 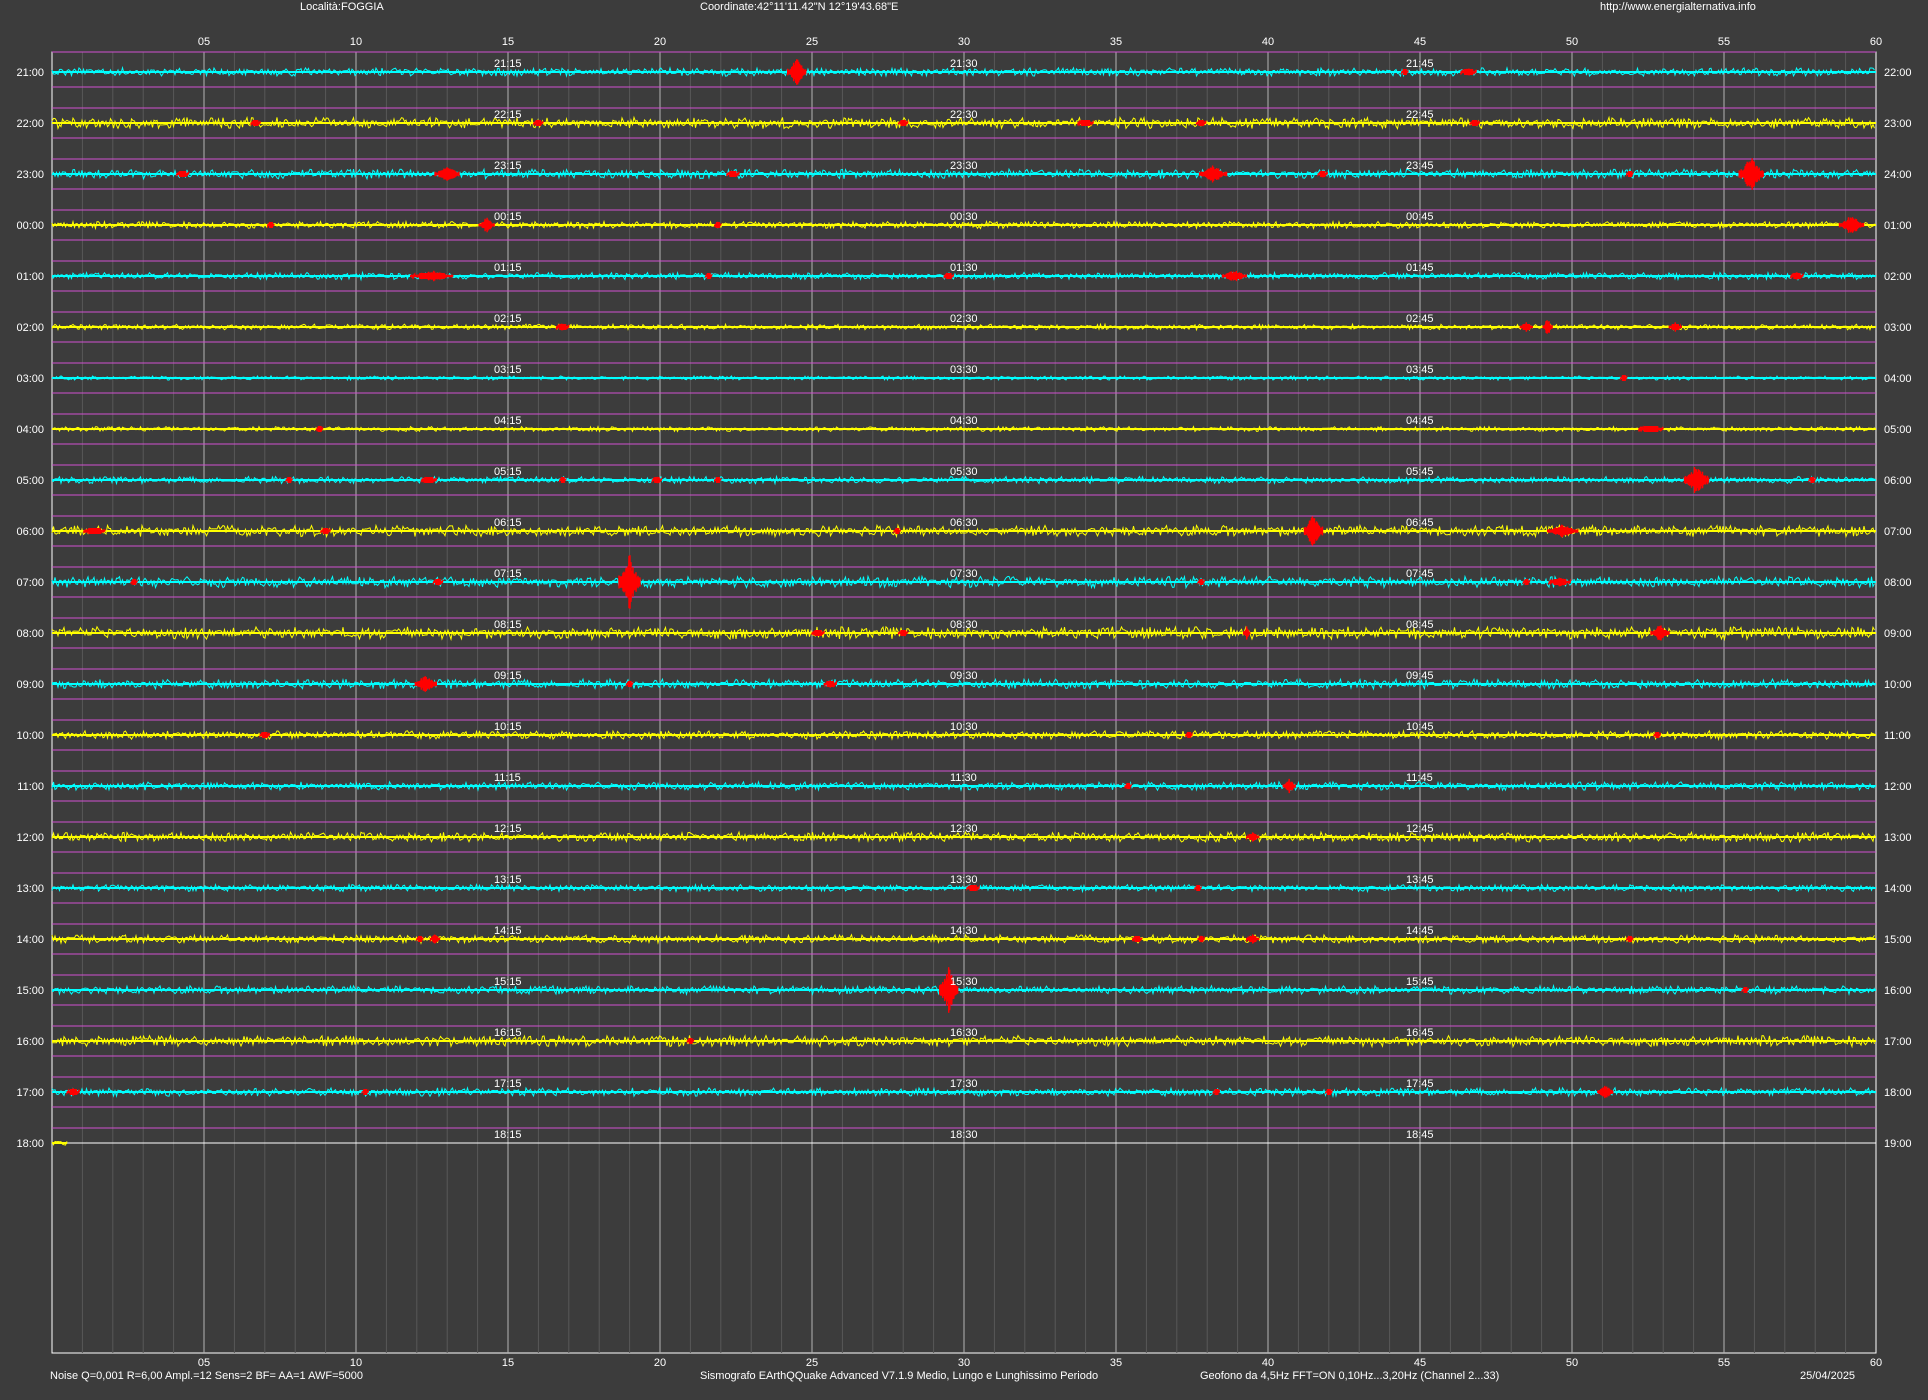 What do you see at coordinates (1898, 124) in the screenshot?
I see `row-label-right: 23:00` at bounding box center [1898, 124].